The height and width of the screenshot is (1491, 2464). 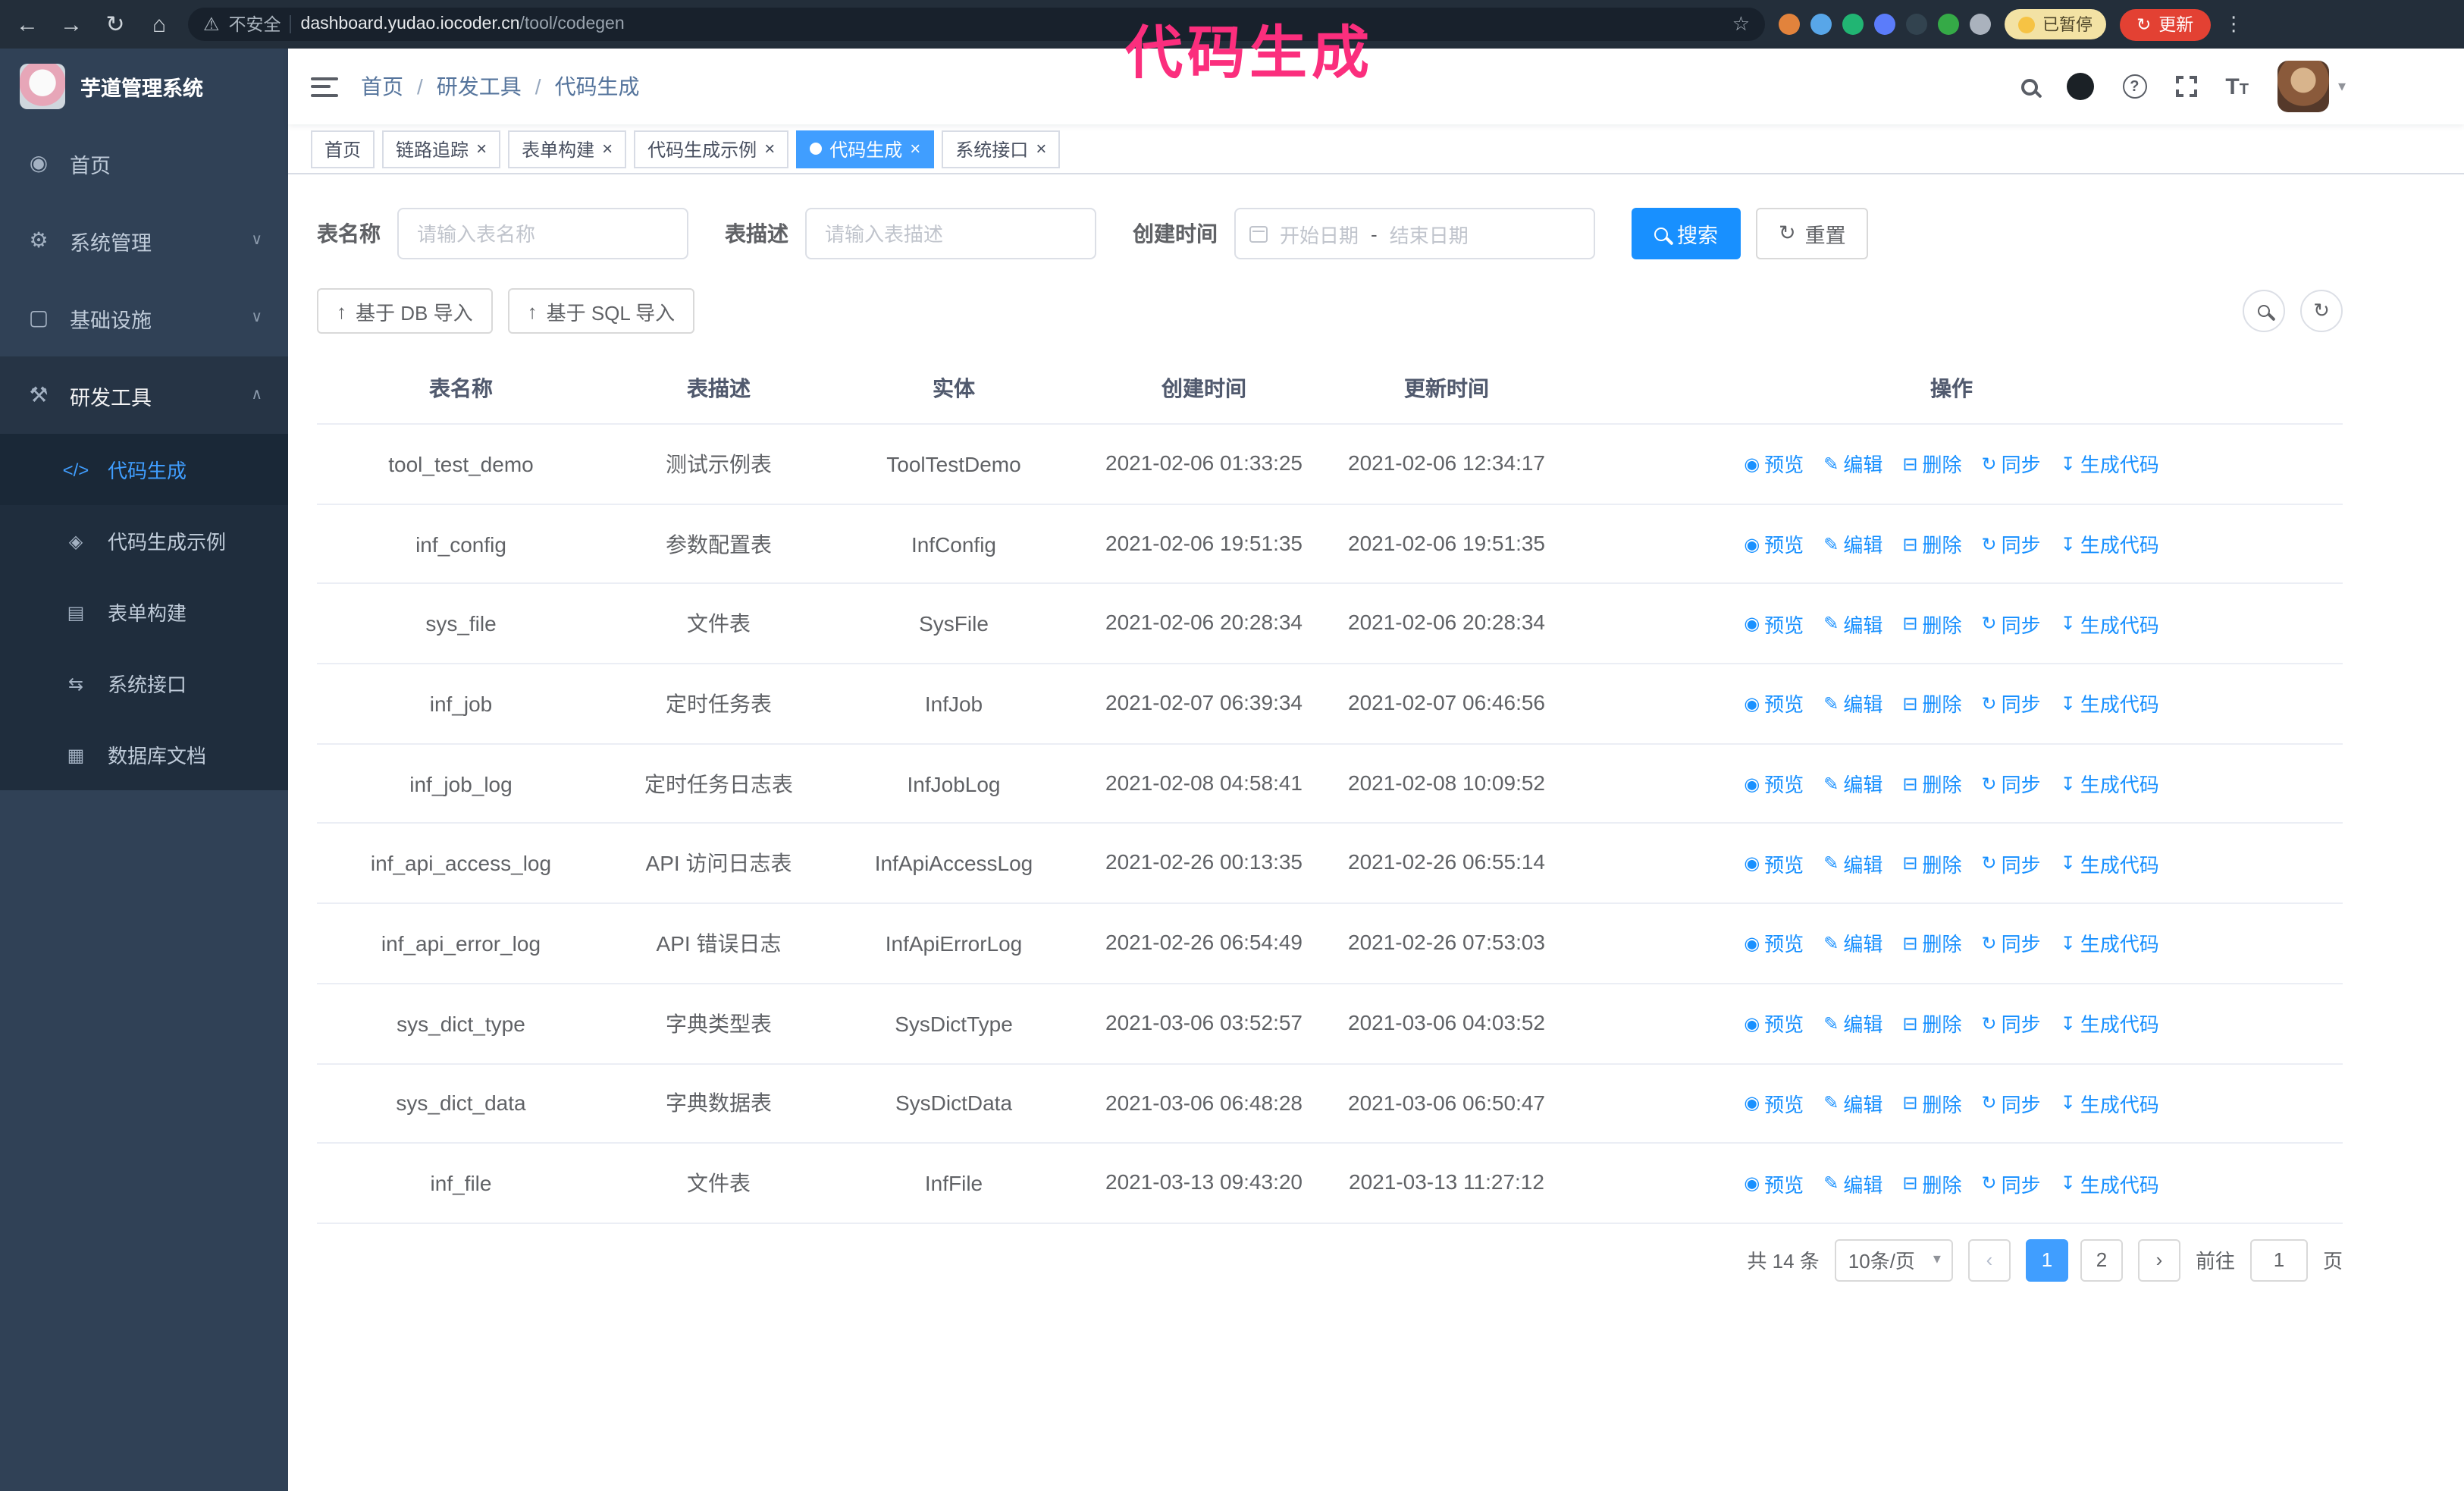 I want to click on github-icon, so click(x=2080, y=86).